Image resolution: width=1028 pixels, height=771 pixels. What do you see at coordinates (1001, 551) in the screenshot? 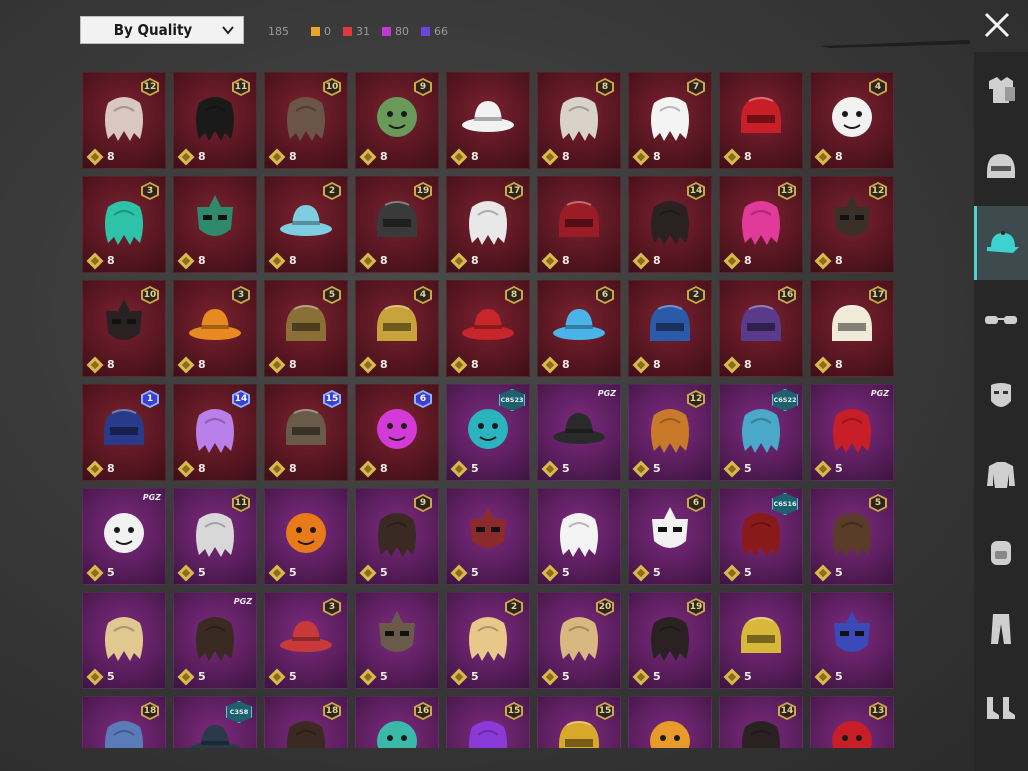
I see `category-backpack` at bounding box center [1001, 551].